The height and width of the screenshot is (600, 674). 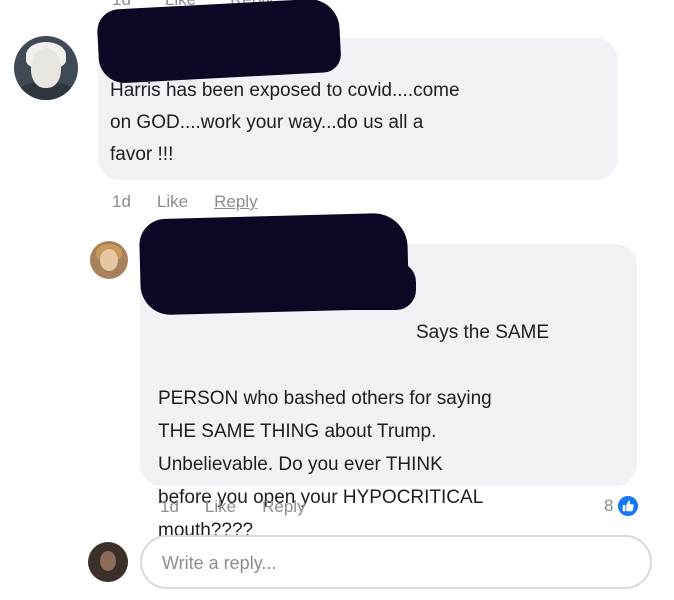 I want to click on reaction-count: 8, so click(x=609, y=505).